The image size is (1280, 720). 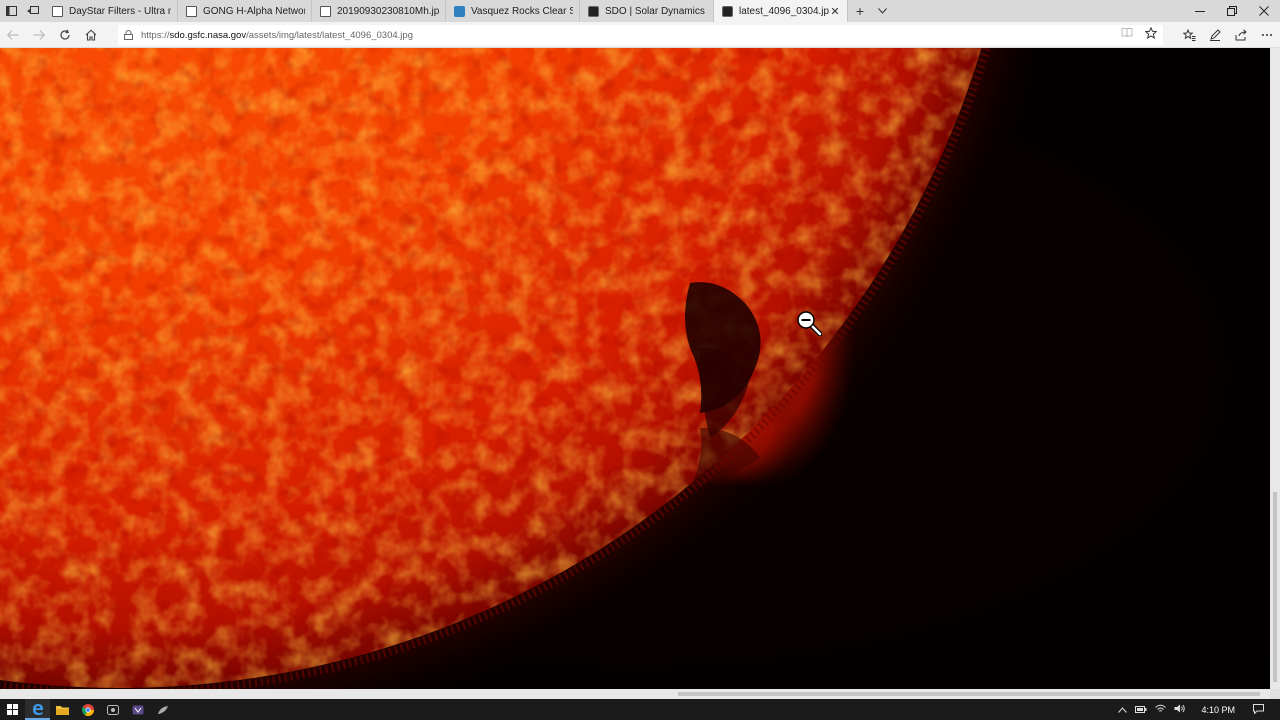 I want to click on url-path: /assets/img/latest/latest_4096_0304.jpg, so click(x=329, y=35).